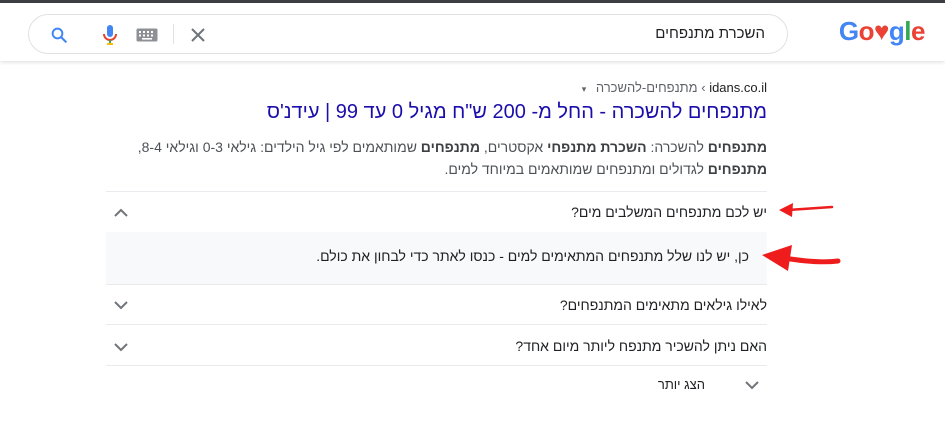  I want to click on snippet-keyword: השכרת מתנפחי, so click(597, 147).